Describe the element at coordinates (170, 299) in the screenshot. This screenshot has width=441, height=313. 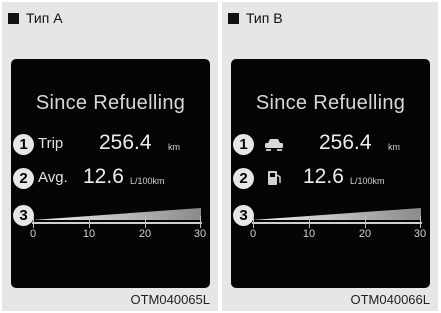
I see `figure-code: OTM040065L` at that location.